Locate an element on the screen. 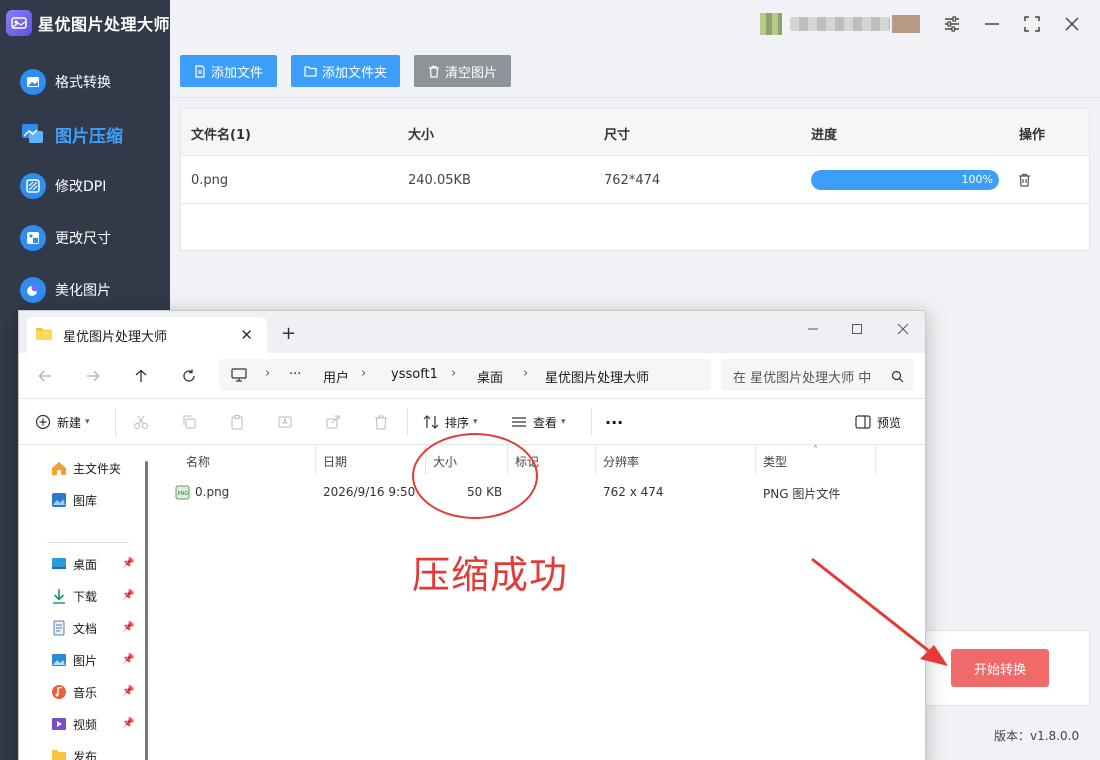 This screenshot has width=1100, height=760. dpi-icon is located at coordinates (33, 186).